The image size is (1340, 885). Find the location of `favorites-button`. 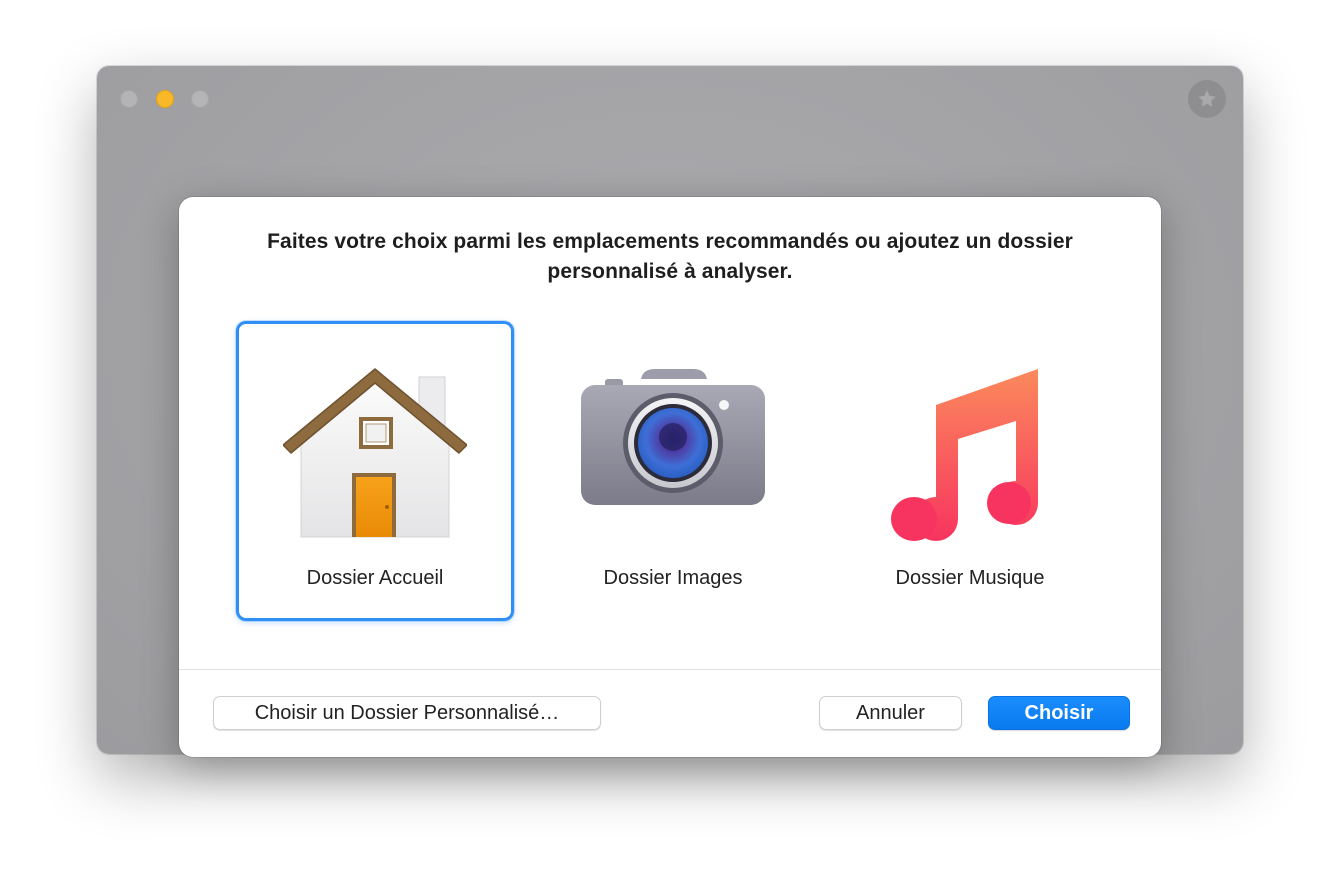

favorites-button is located at coordinates (1207, 99).